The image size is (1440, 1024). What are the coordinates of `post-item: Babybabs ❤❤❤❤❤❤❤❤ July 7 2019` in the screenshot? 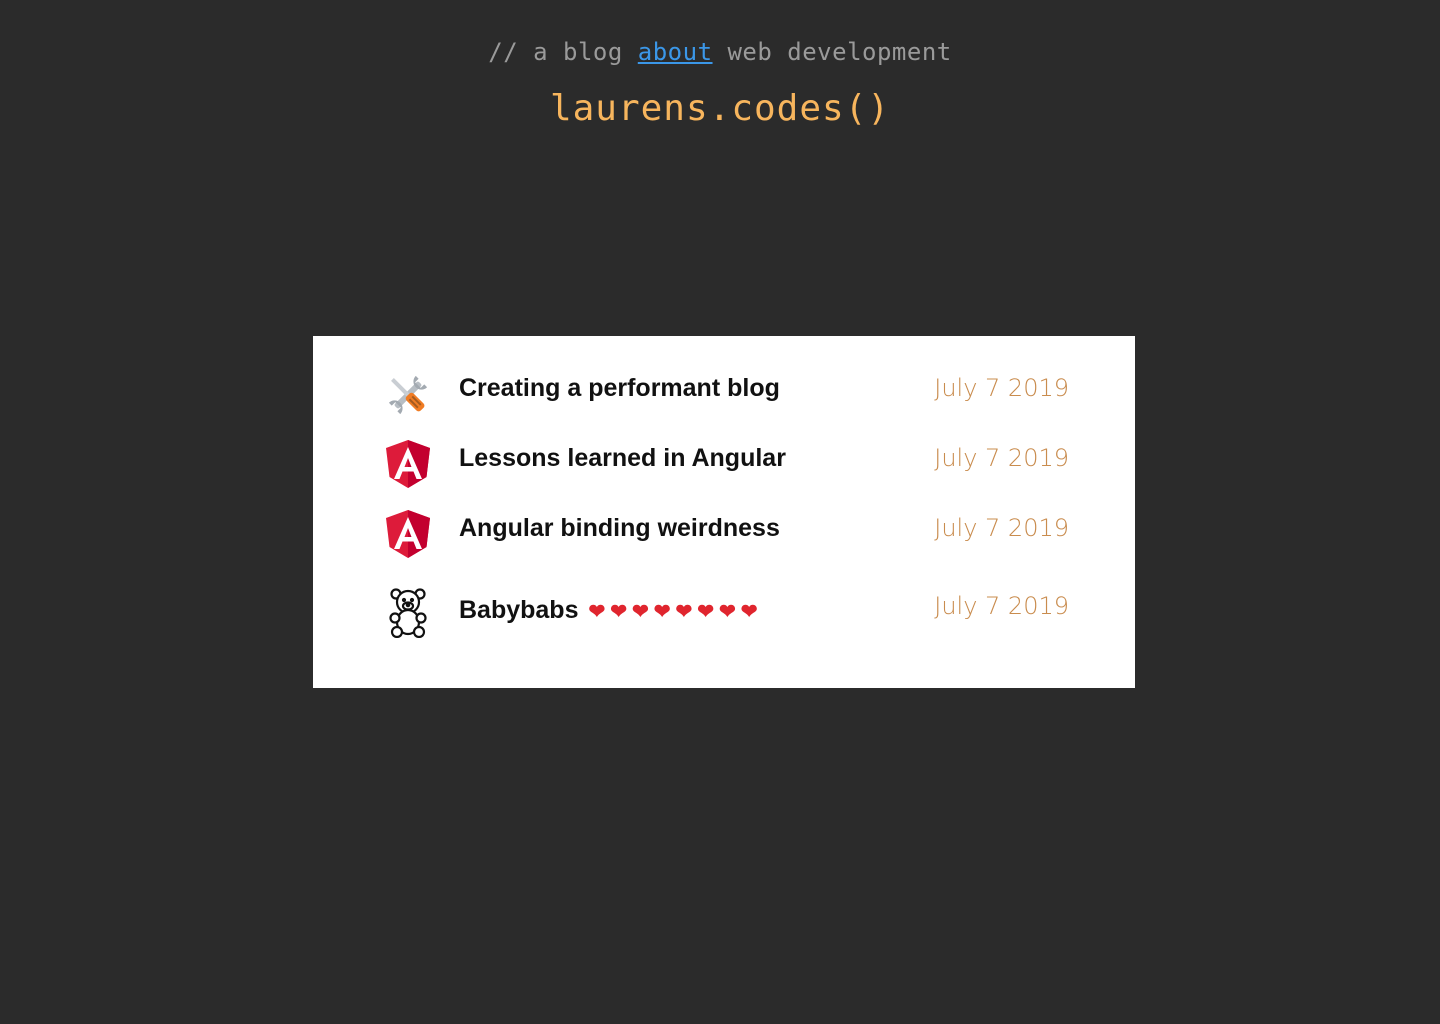 It's located at (724, 612).